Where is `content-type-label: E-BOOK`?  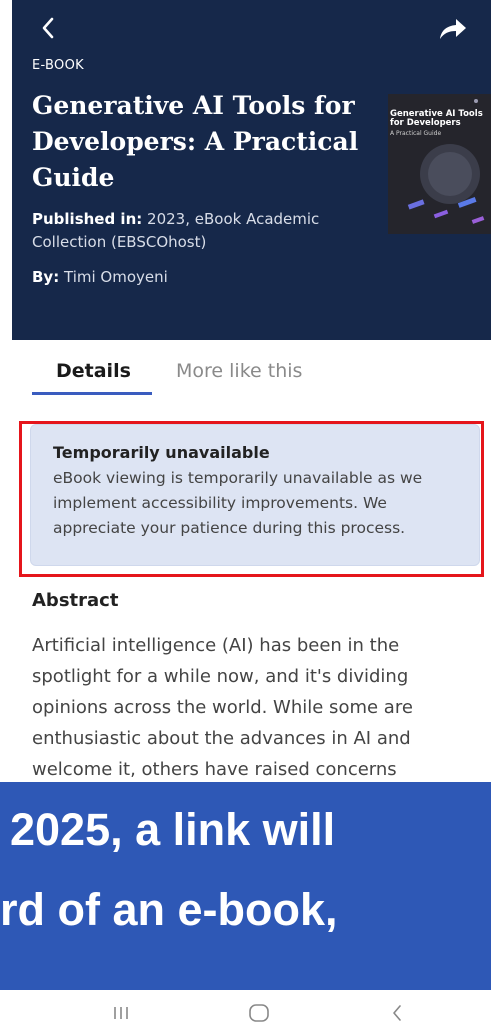
content-type-label: E-BOOK is located at coordinates (58, 65).